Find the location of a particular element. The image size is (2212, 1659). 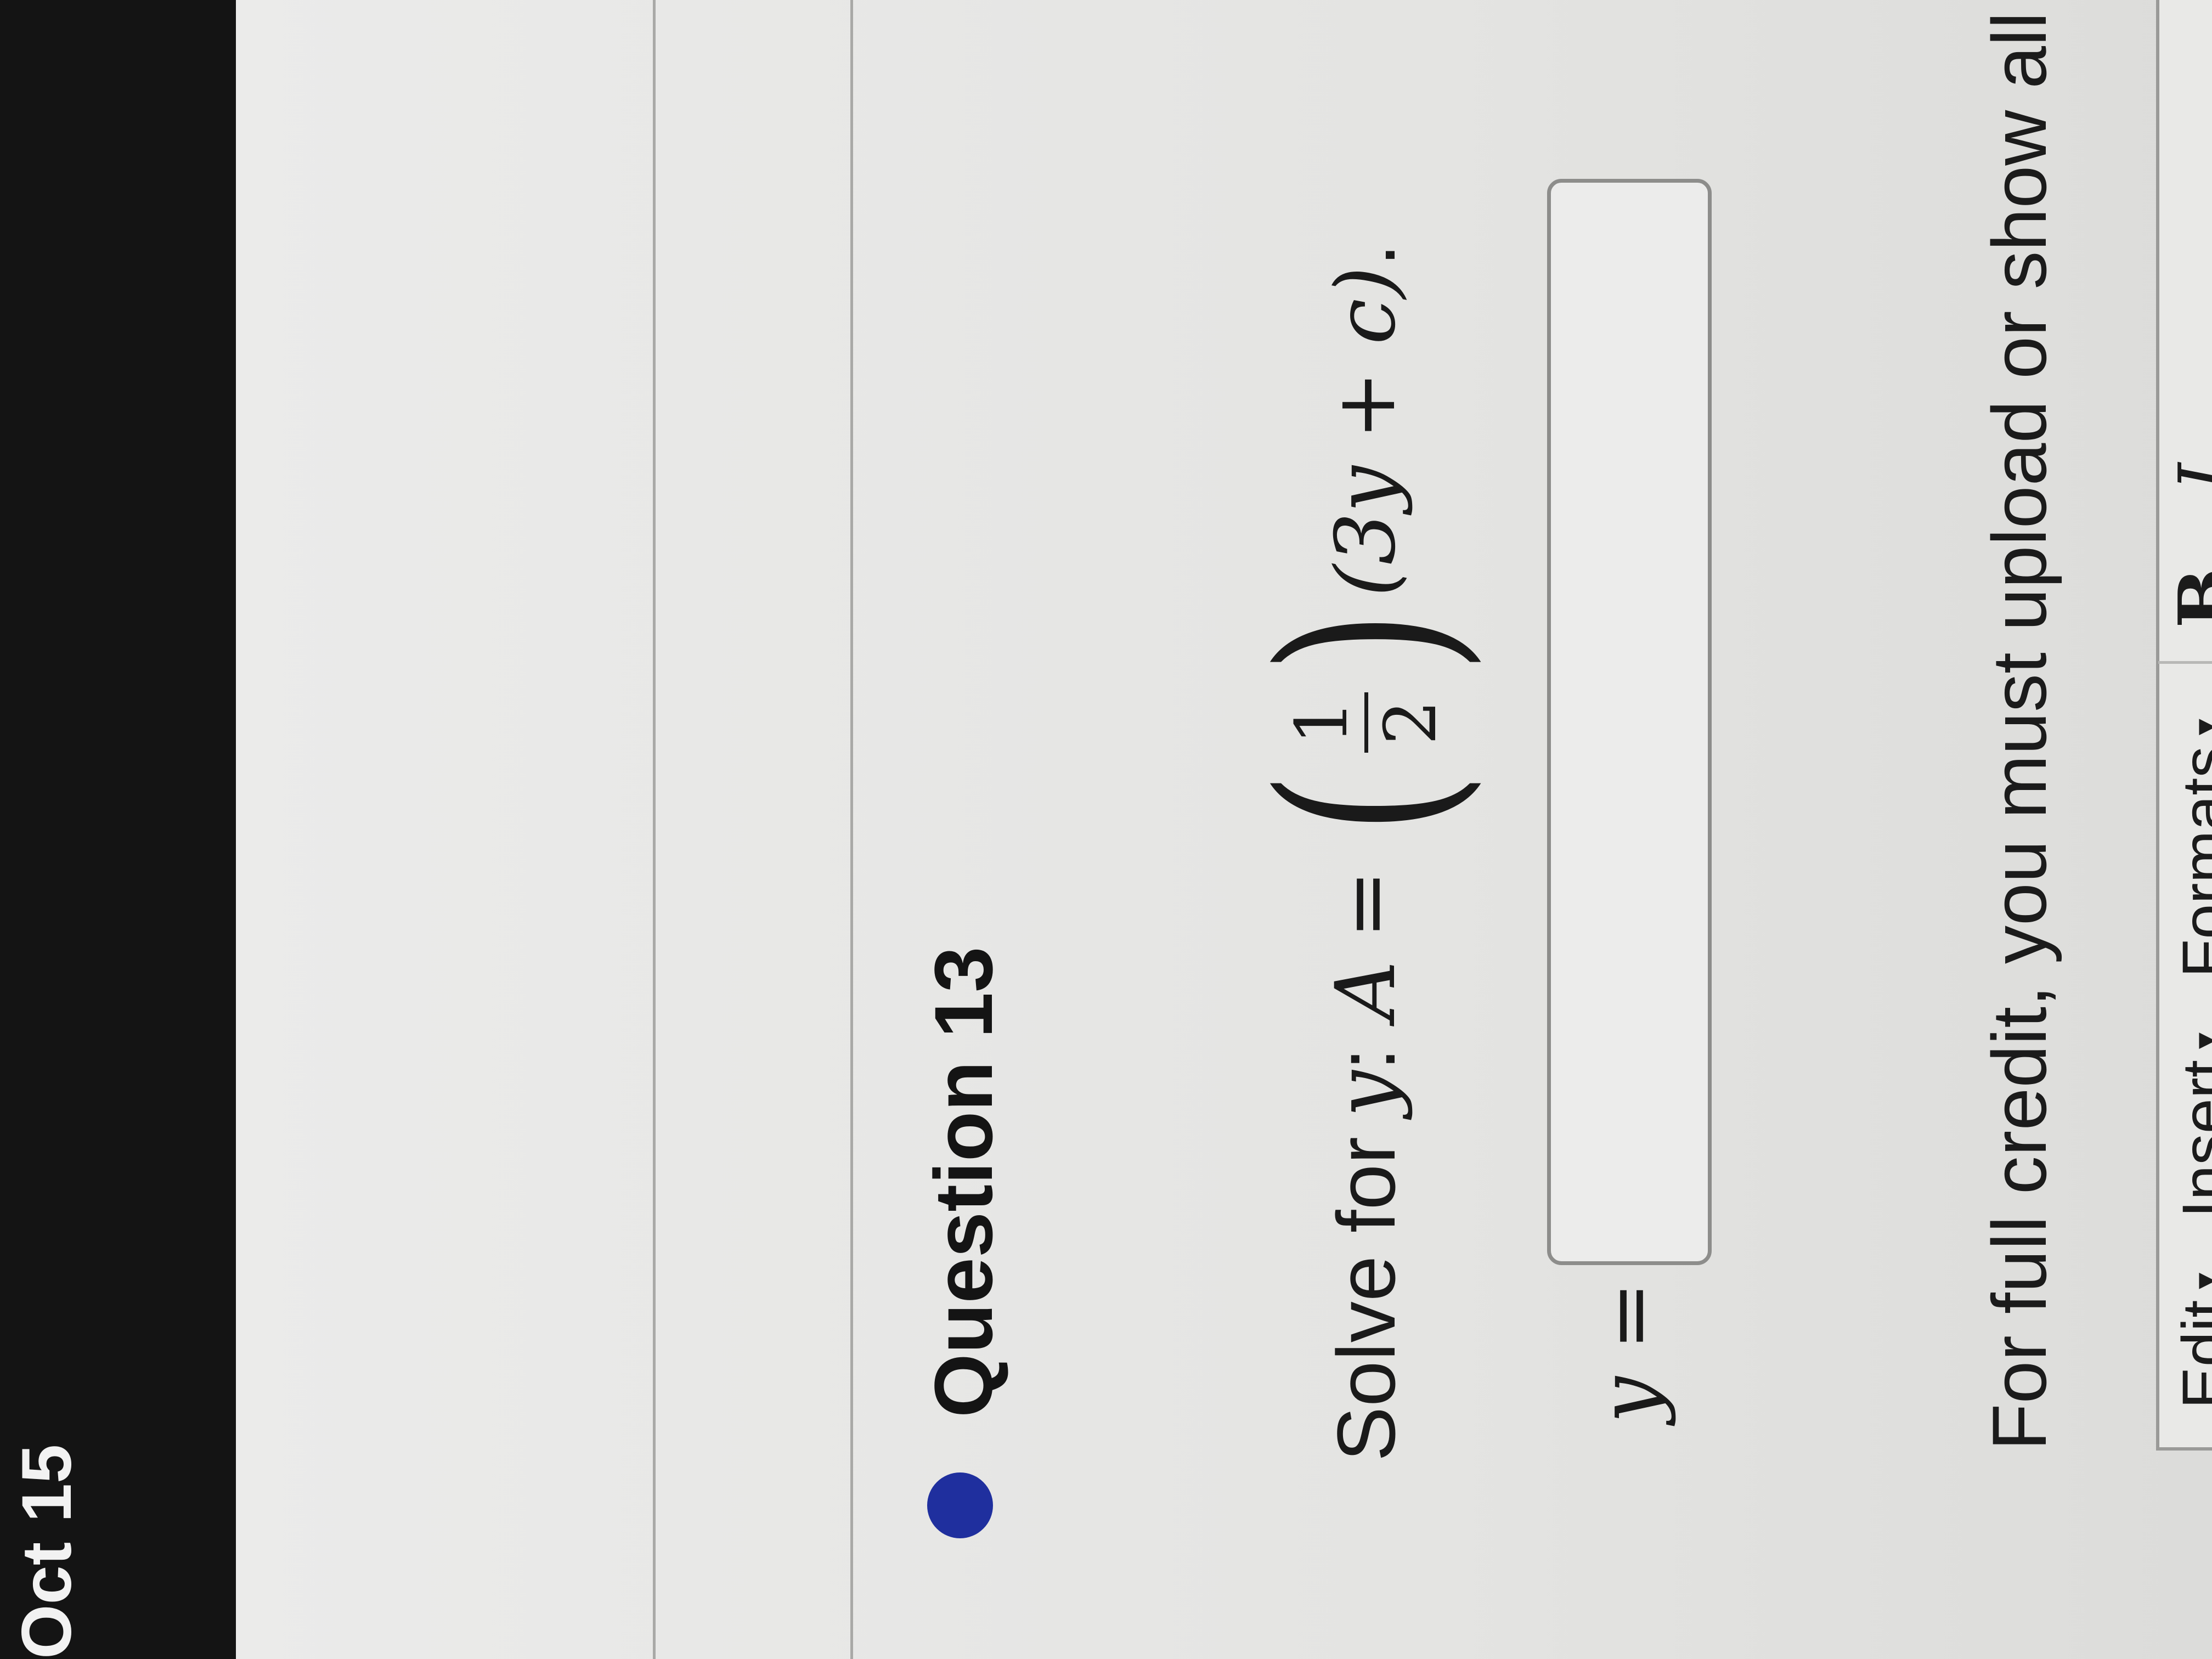

menu-insert: Insert ▾ is located at coordinates (2190, 1125).